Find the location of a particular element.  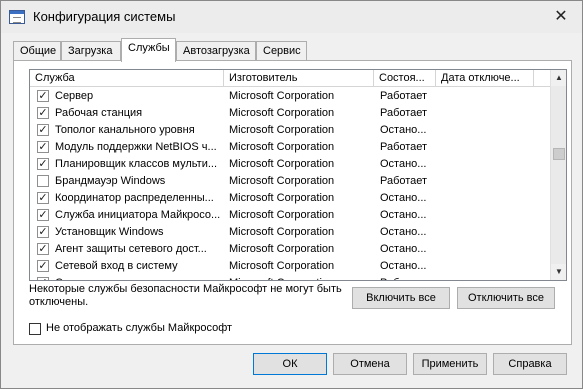

tab-startup: Автозагрузка is located at coordinates (216, 51).